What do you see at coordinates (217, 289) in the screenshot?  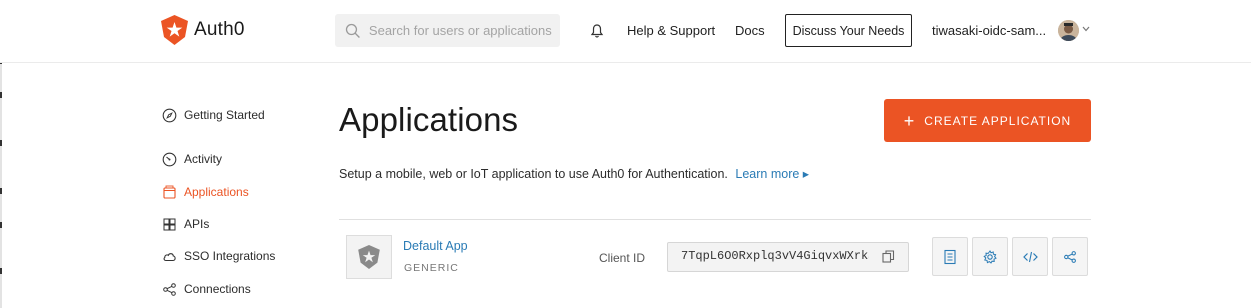 I see `sidebar-item-label: Connections` at bounding box center [217, 289].